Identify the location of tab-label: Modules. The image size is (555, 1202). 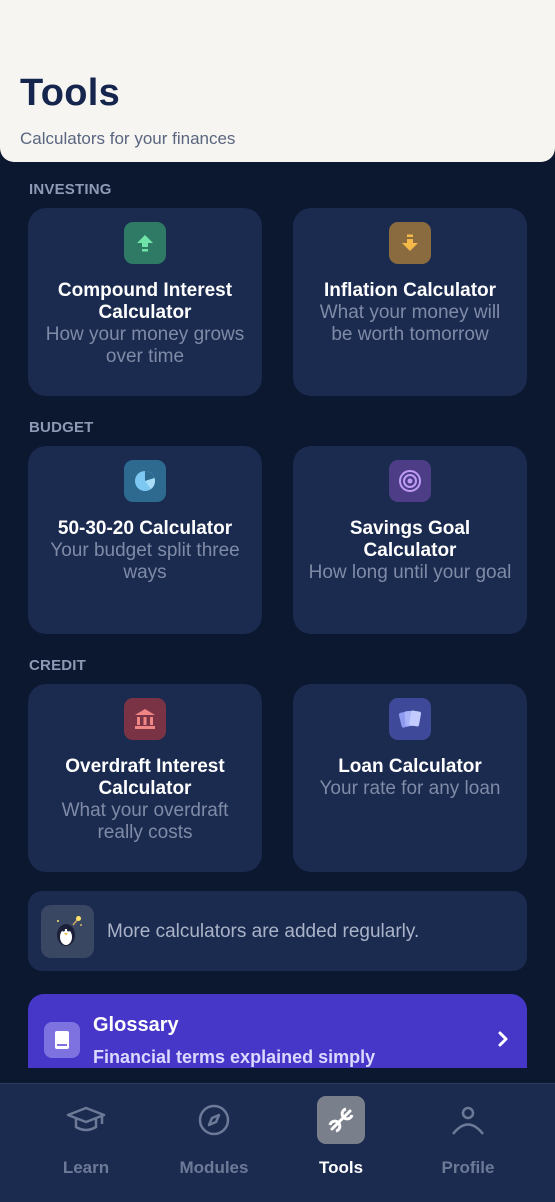
(214, 1167).